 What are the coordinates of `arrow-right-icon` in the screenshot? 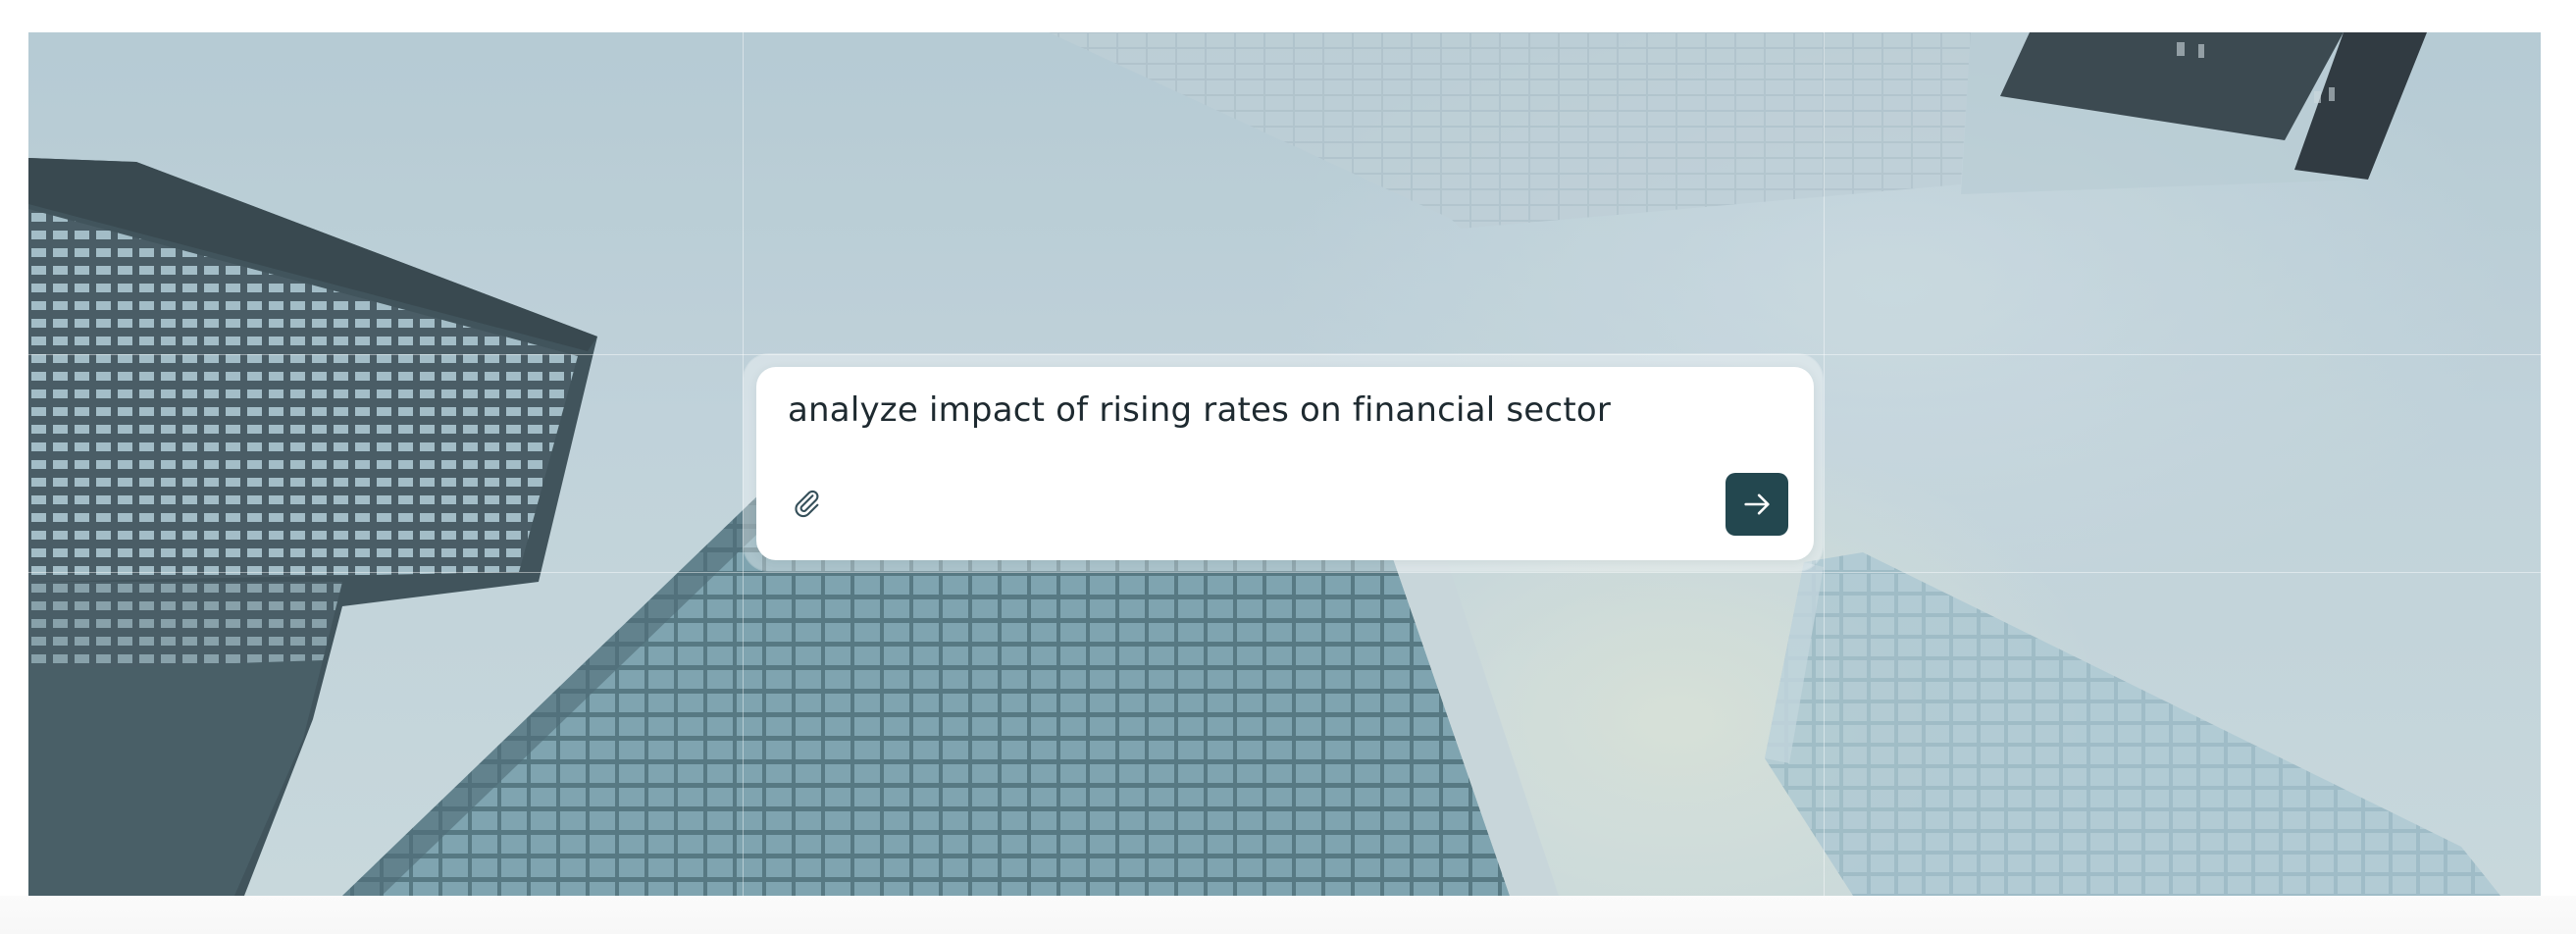 It's located at (1757, 504).